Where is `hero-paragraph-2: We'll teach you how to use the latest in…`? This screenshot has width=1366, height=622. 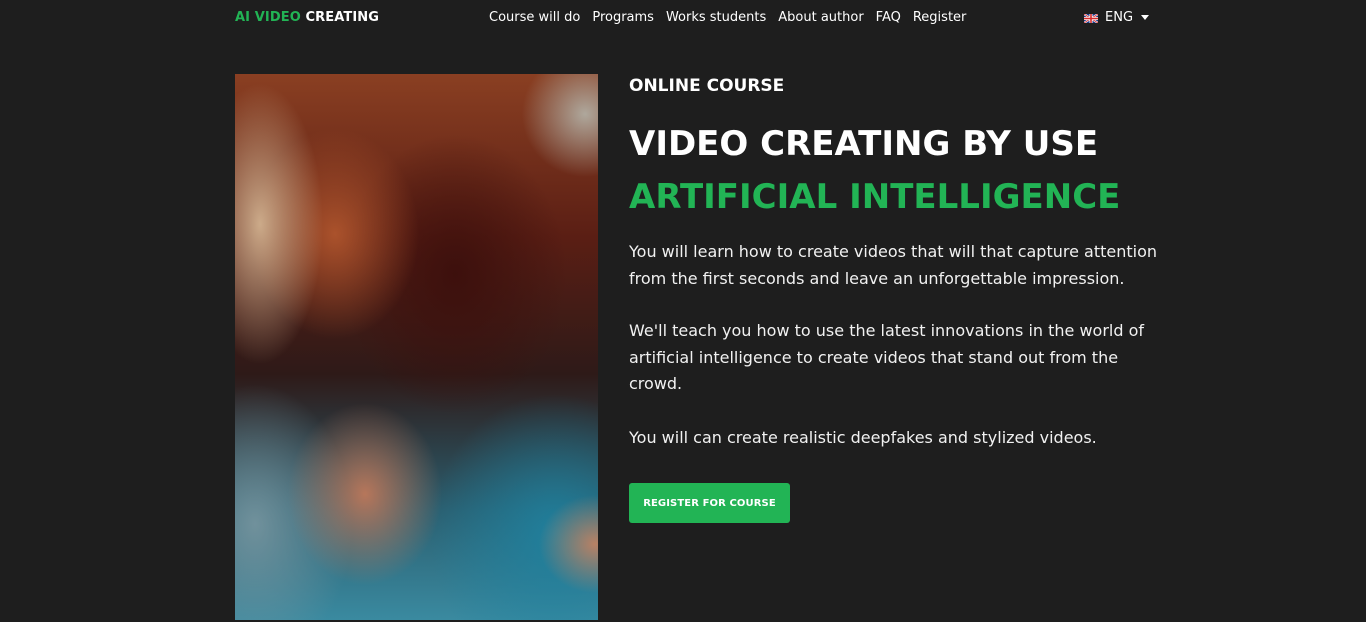 hero-paragraph-2: We'll teach you how to use the latest in… is located at coordinates (887, 357).